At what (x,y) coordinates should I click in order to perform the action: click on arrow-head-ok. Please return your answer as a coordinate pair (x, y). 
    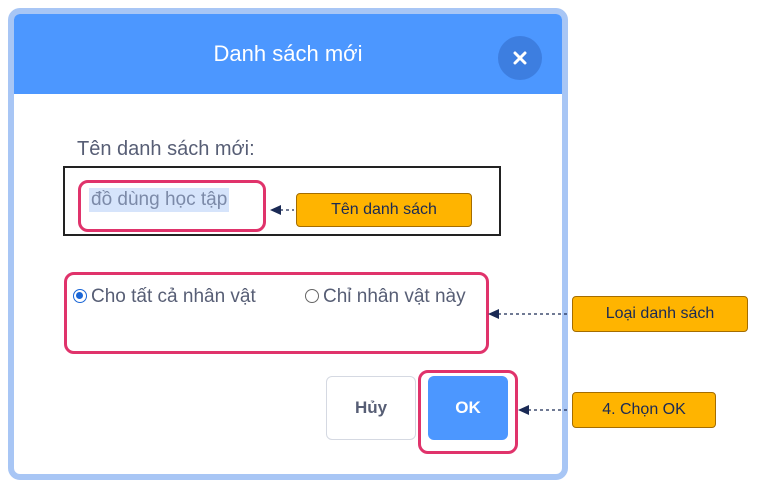
    Looking at the image, I should click on (523, 410).